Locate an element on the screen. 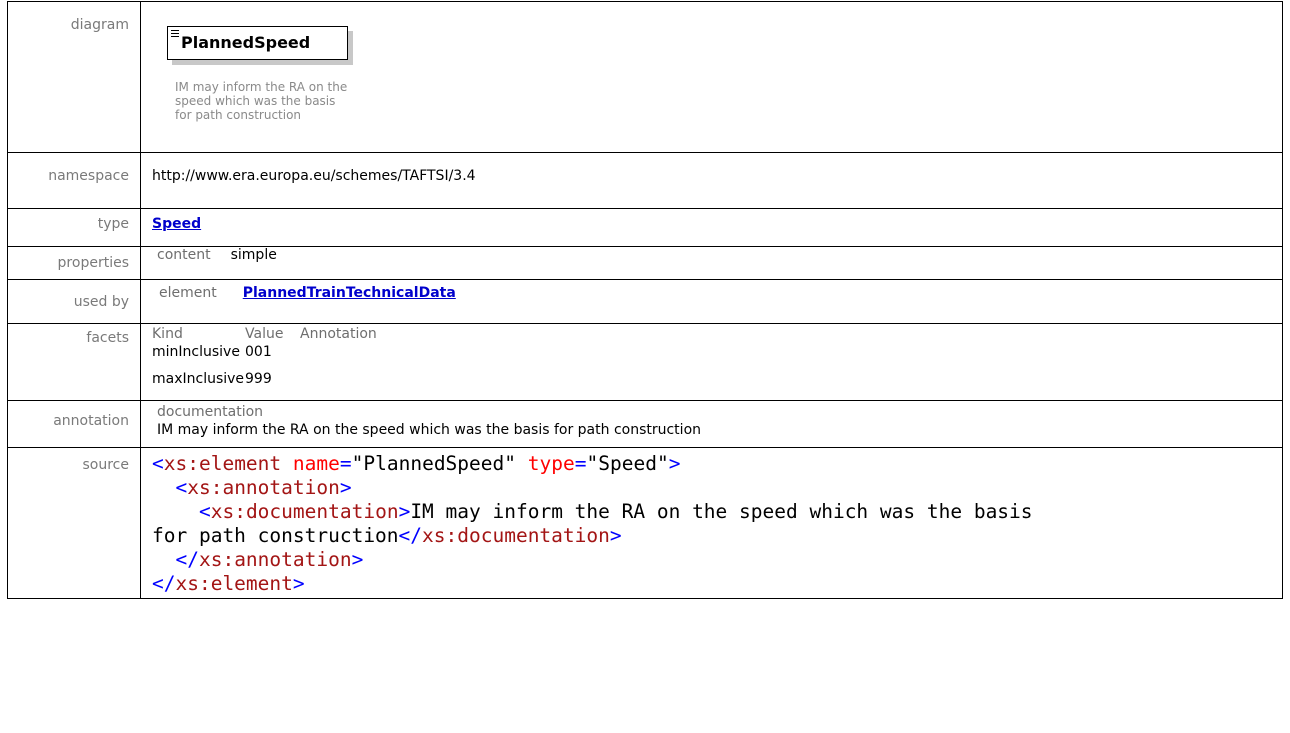  element-lines-icon is located at coordinates (175, 34).